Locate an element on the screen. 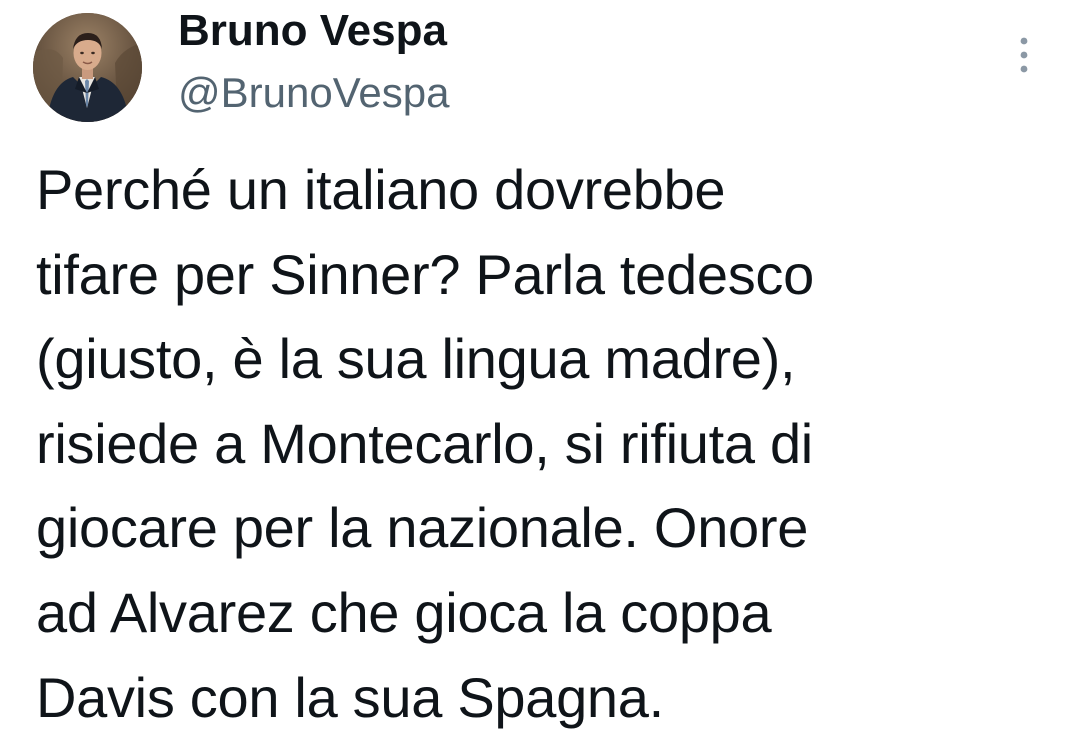 This screenshot has height=742, width=1080. more-options-button is located at coordinates (1024, 55).